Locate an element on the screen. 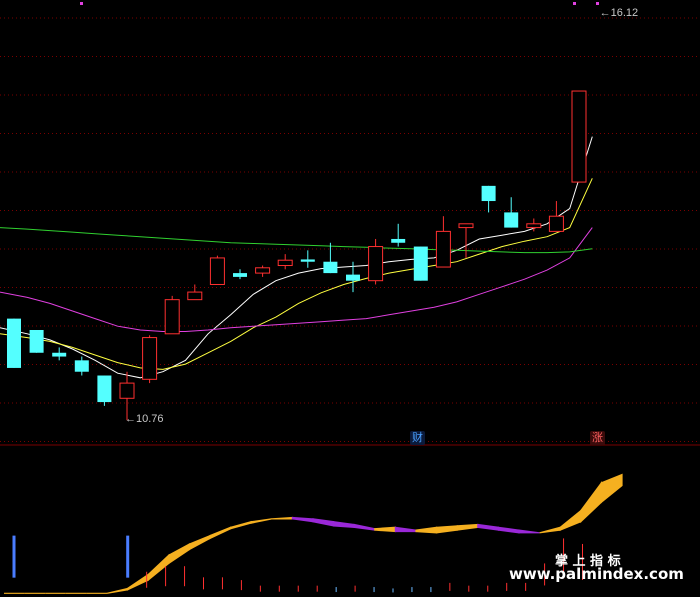  watermark-url: www.palmindex.com is located at coordinates (596, 574).